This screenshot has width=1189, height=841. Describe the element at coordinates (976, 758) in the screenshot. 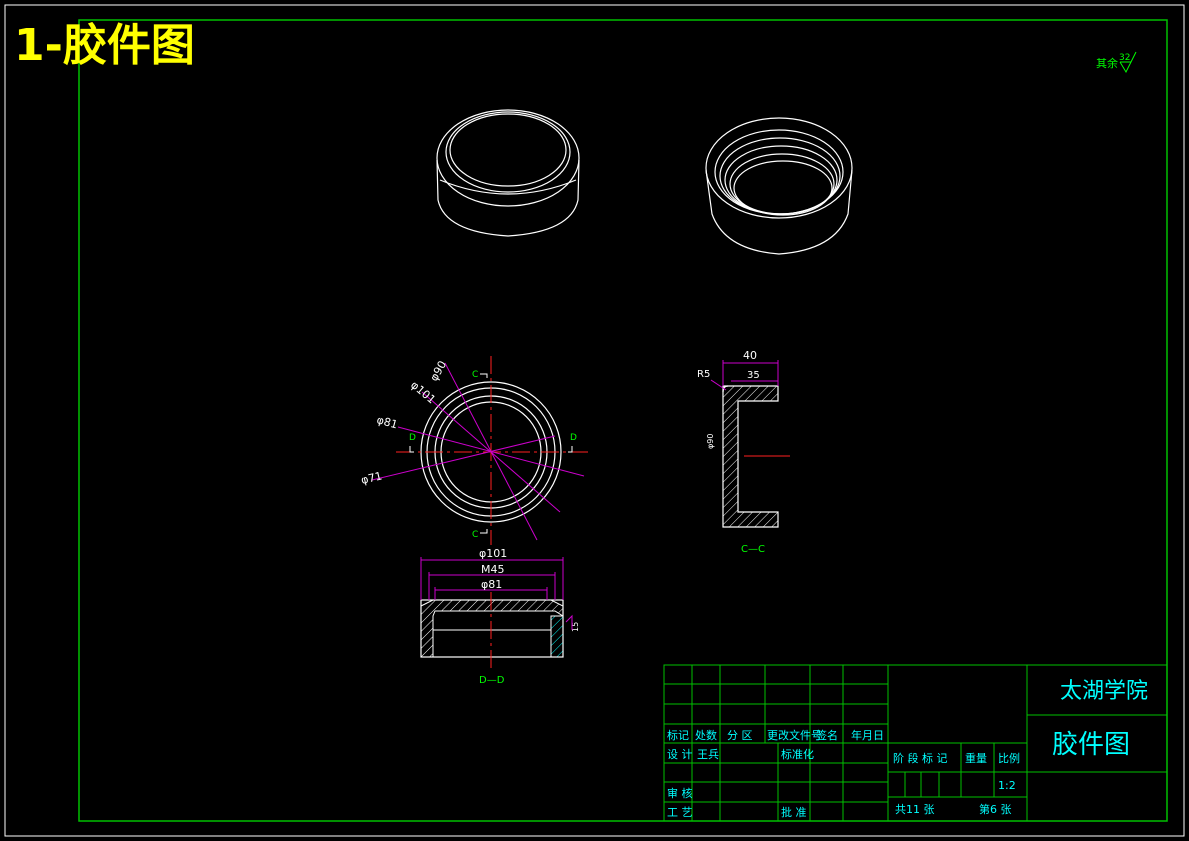

I see `weight-label: 重量` at that location.